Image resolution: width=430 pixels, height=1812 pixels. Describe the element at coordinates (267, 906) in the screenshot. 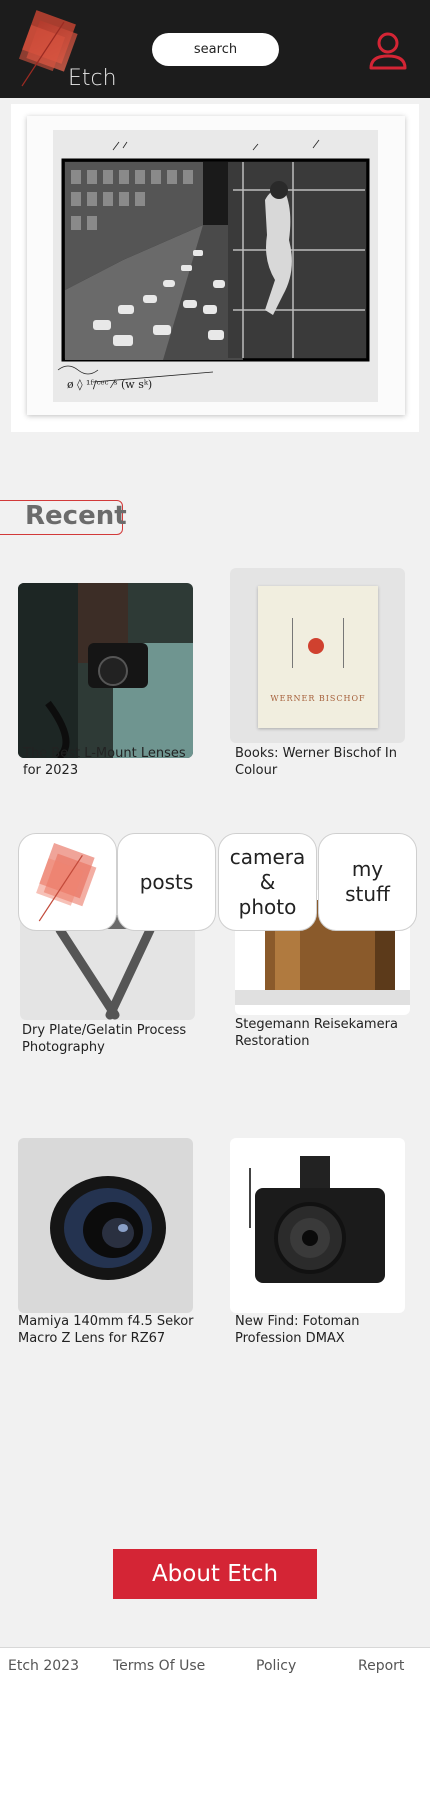

I see `nav-camera-label-3: photo` at that location.